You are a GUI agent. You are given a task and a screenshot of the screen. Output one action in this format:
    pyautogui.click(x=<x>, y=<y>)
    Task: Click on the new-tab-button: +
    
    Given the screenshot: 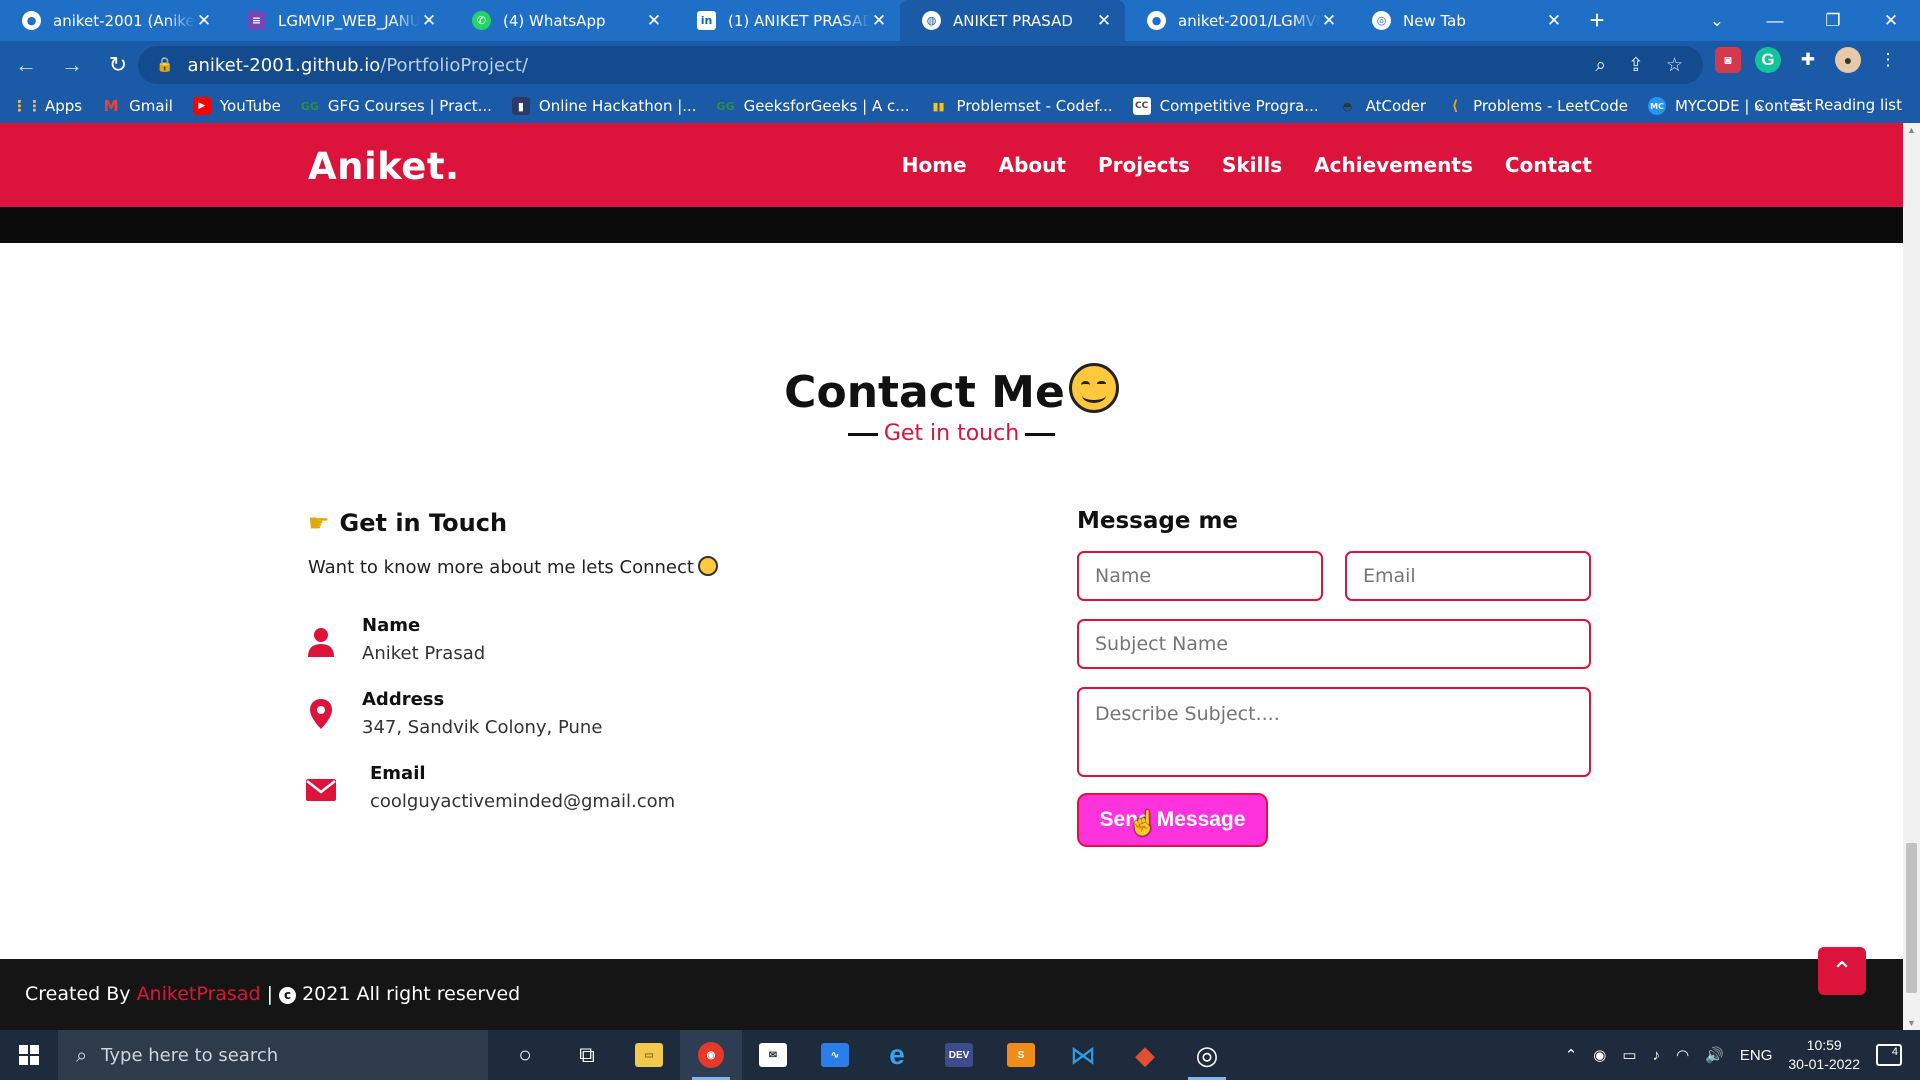 What is the action you would take?
    pyautogui.click(x=1597, y=20)
    